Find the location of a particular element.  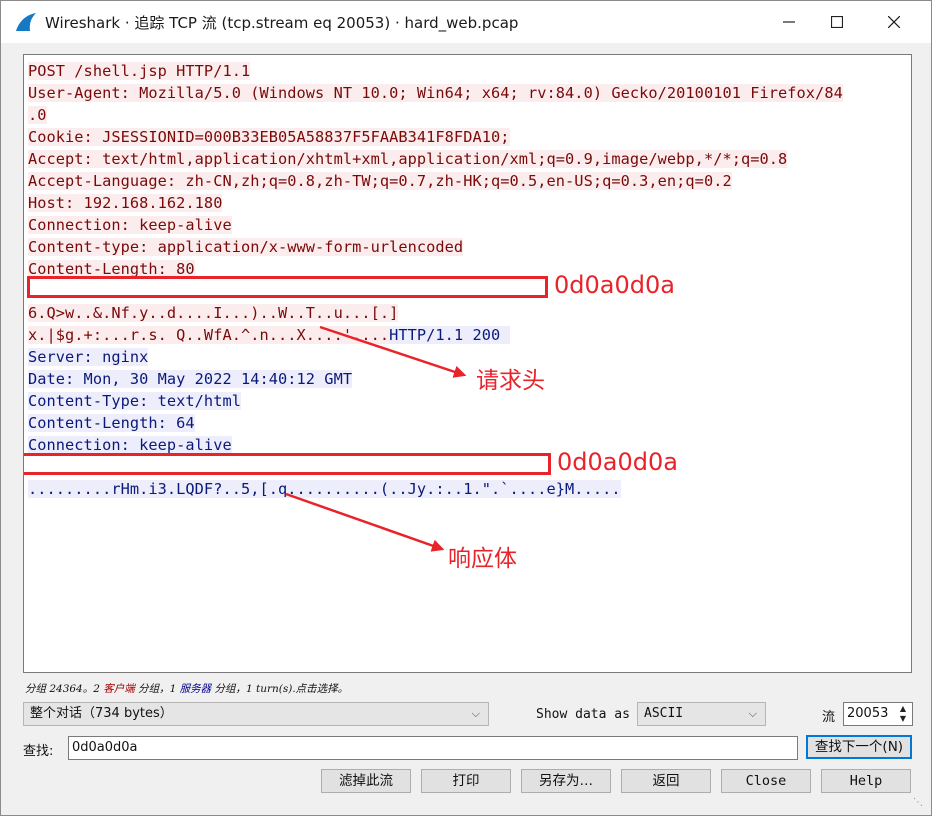

annotation-arrows is located at coordinates (376, 438).